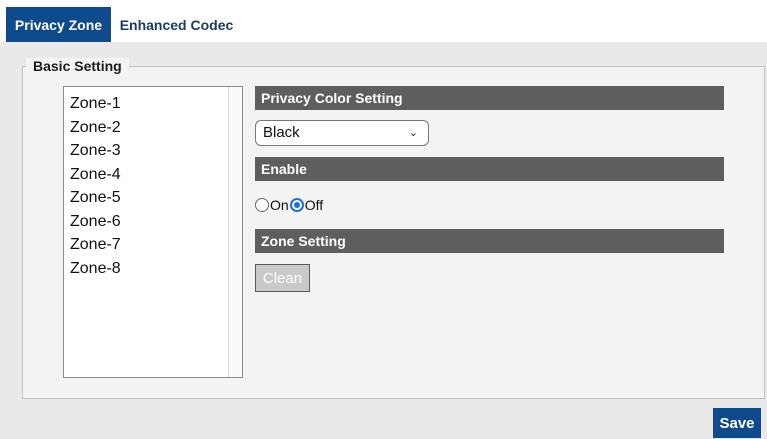  I want to click on privacy-color-select: Black ⌄, so click(342, 133).